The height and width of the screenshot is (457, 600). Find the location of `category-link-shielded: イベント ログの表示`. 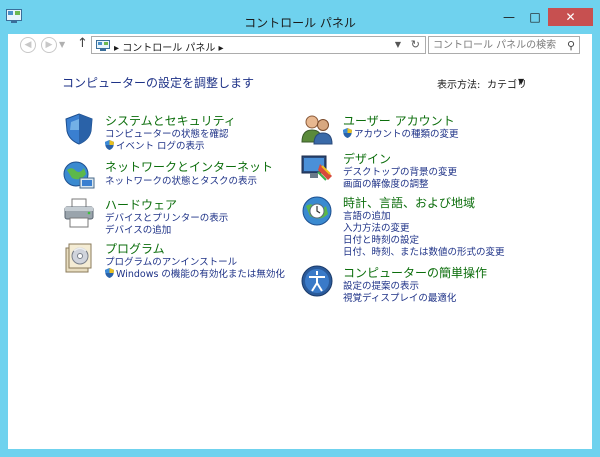

category-link-shielded: イベント ログの表示 is located at coordinates (155, 145).